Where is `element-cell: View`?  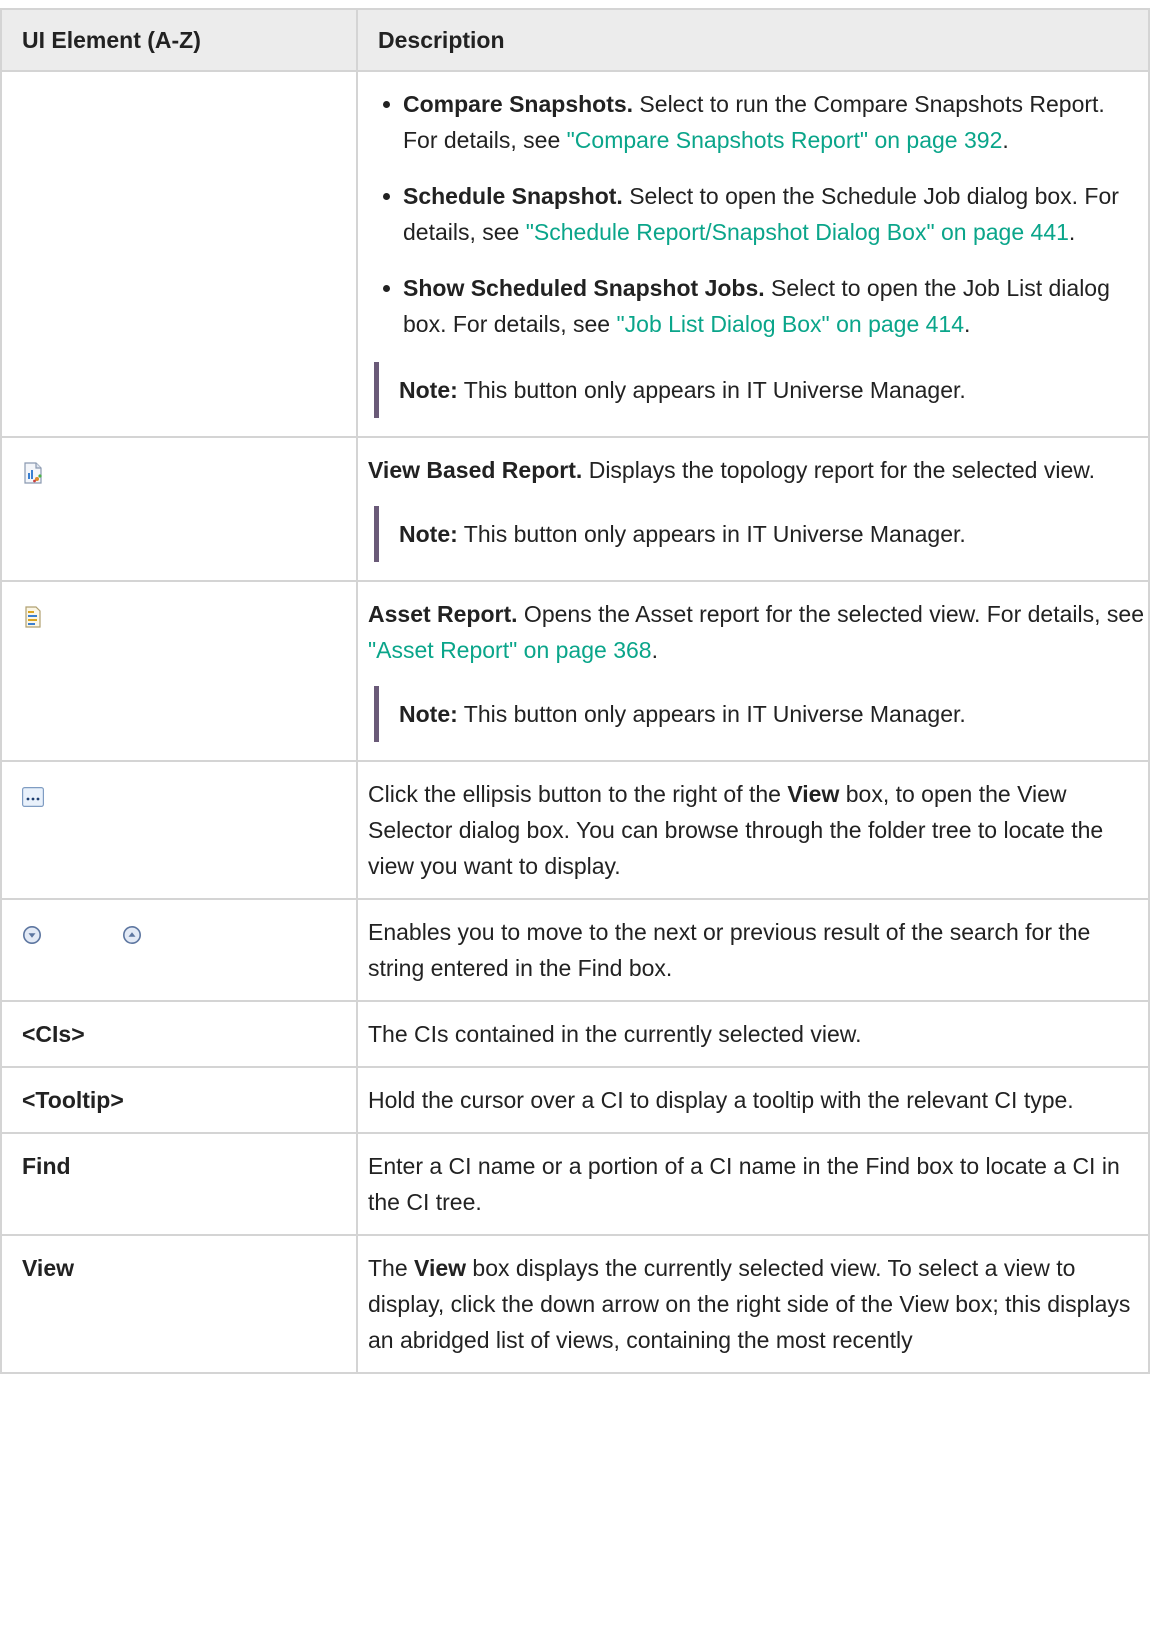
element-cell: View is located at coordinates (179, 1304).